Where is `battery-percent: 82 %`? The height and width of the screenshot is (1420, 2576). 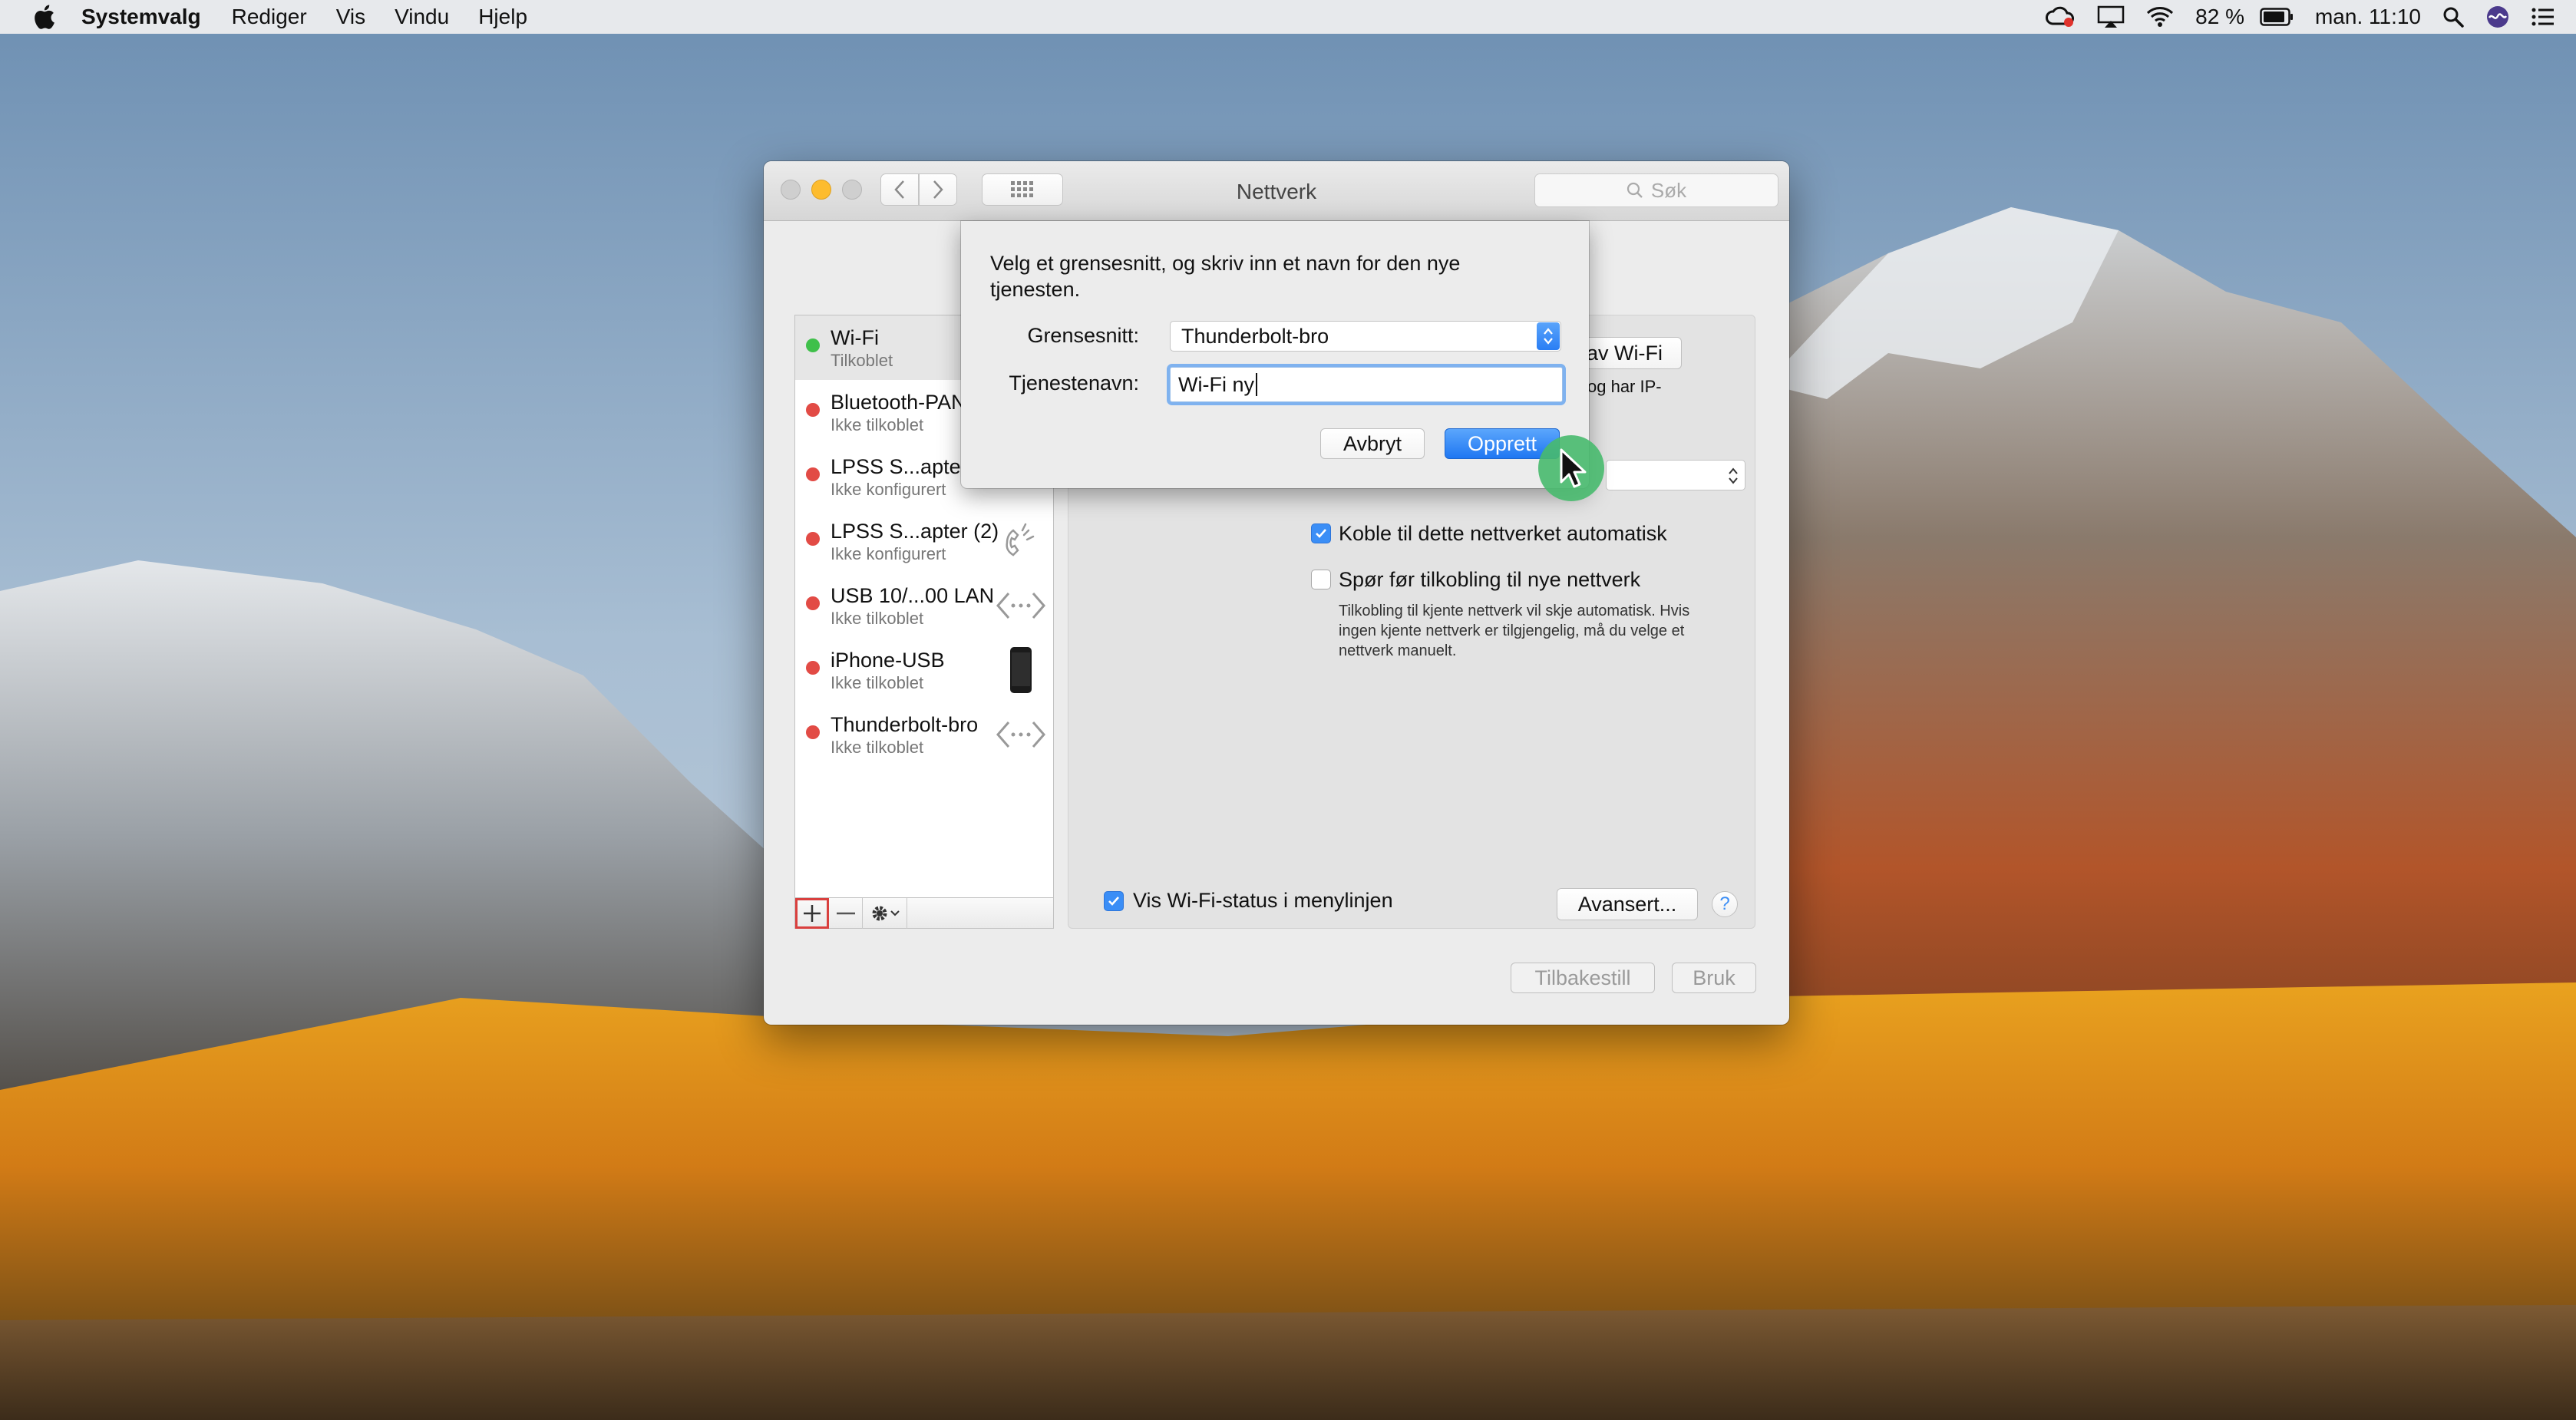 battery-percent: 82 % is located at coordinates (2219, 17).